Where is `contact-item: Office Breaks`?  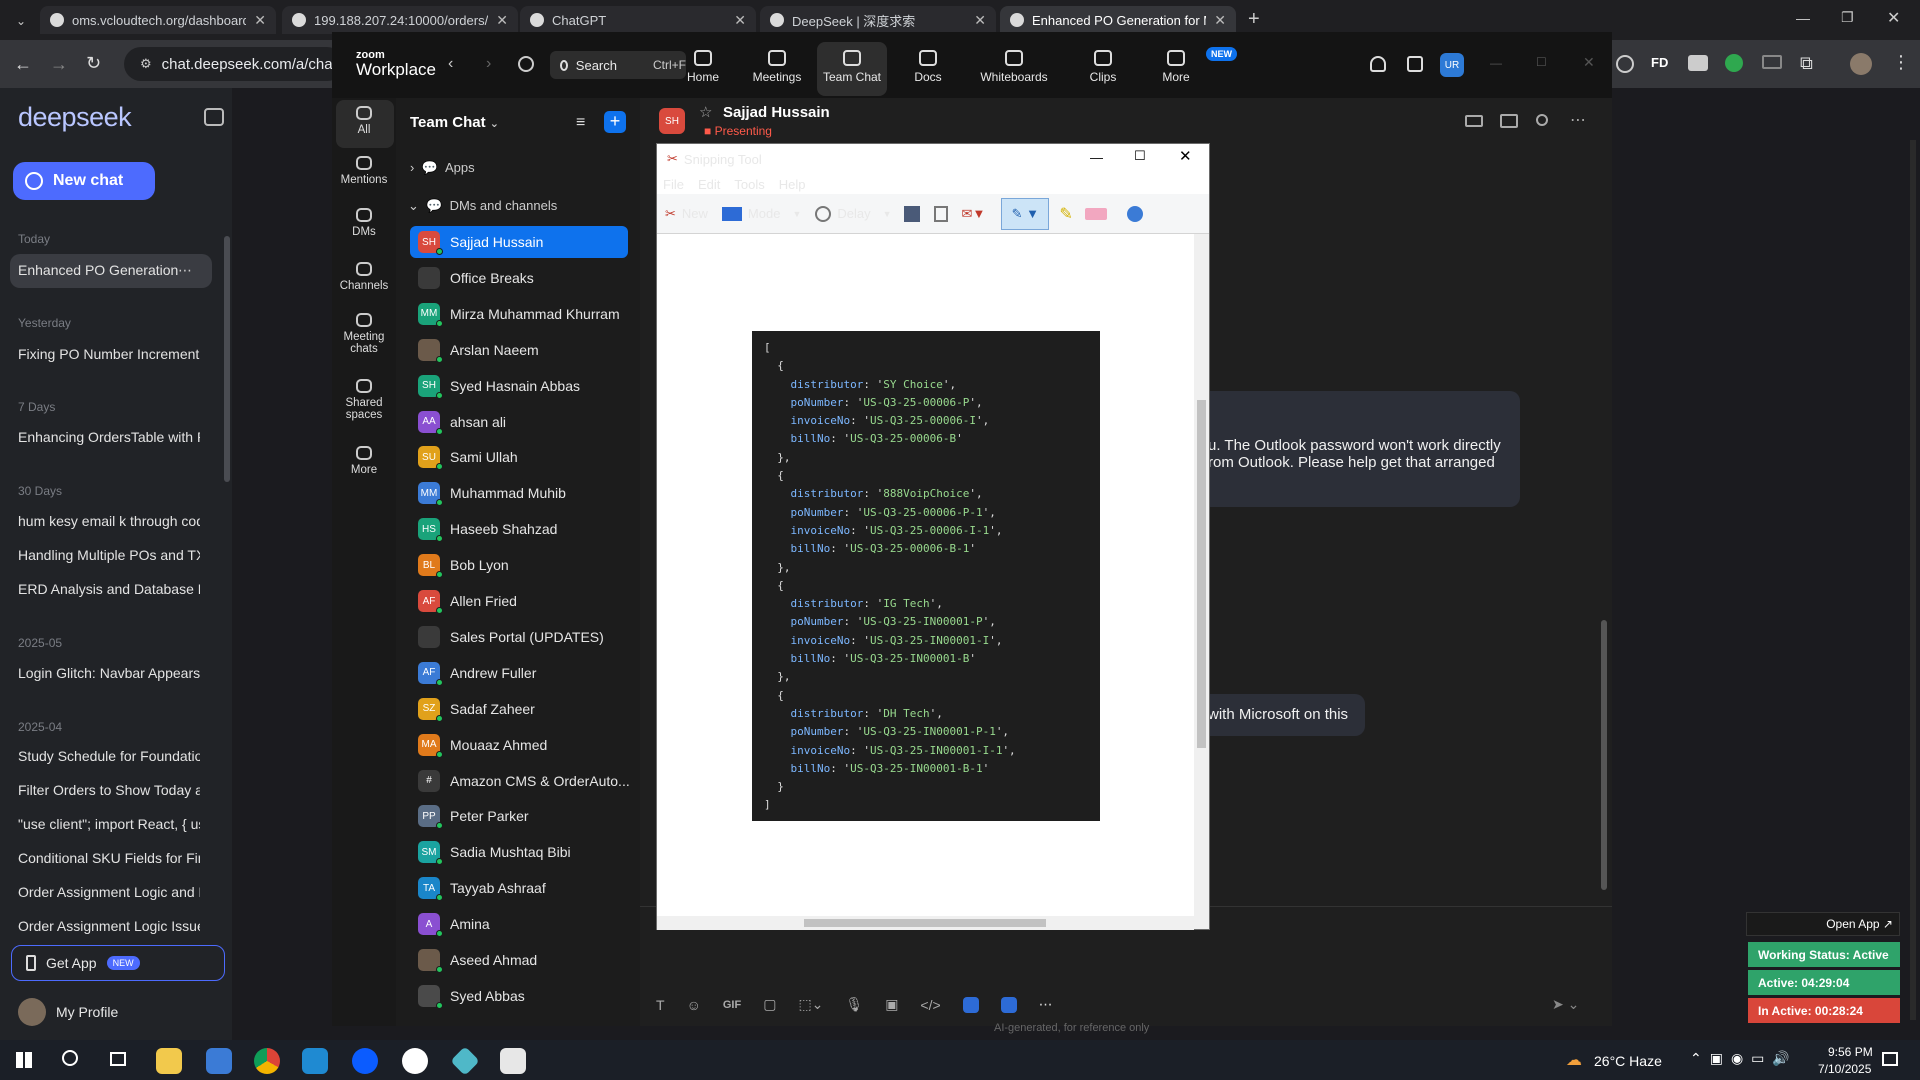 contact-item: Office Breaks is located at coordinates (519, 278).